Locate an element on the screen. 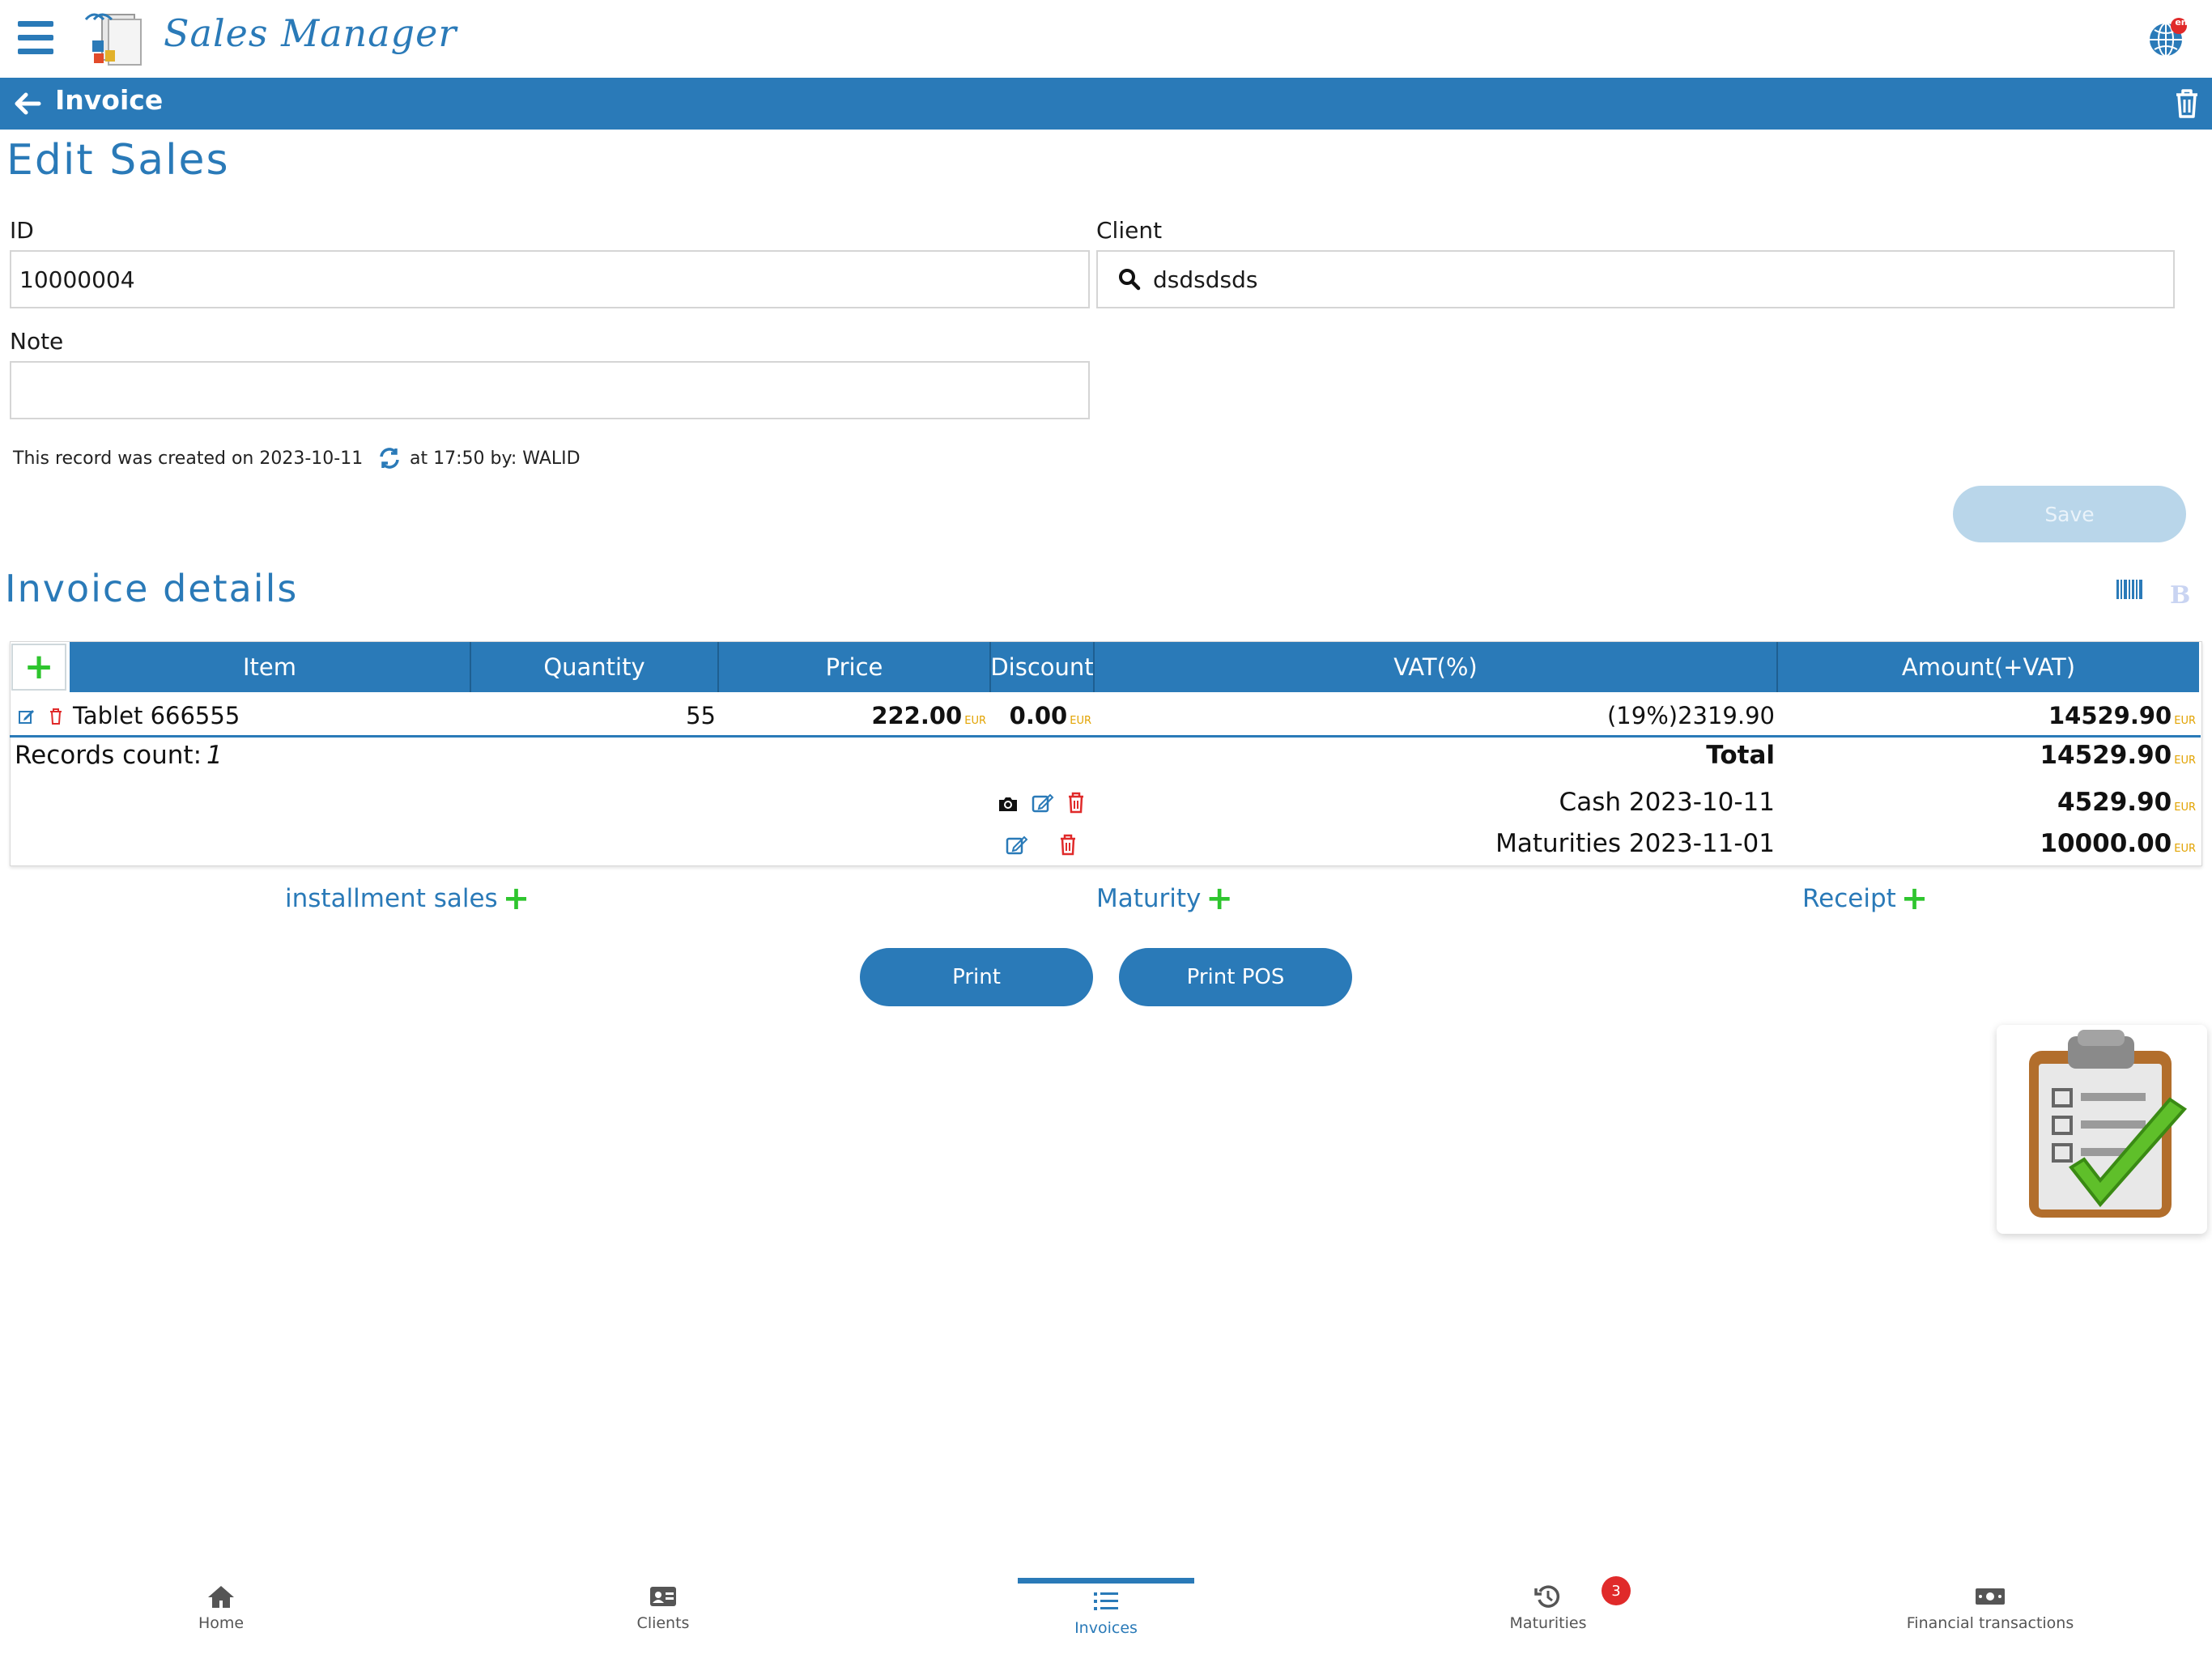 Image resolution: width=2212 pixels, height=1658 pixels. row-amount-value: 14529.90 is located at coordinates (2110, 715).